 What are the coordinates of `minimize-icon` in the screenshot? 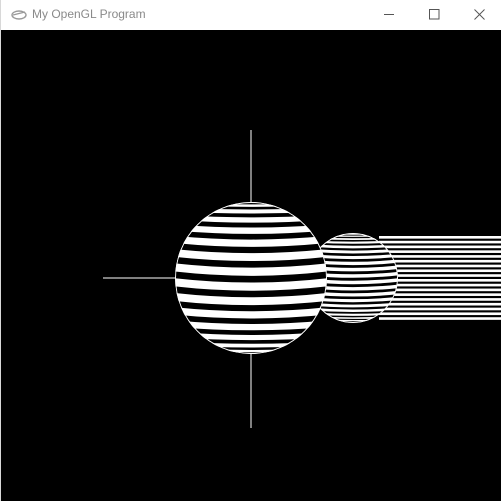 It's located at (389, 14).